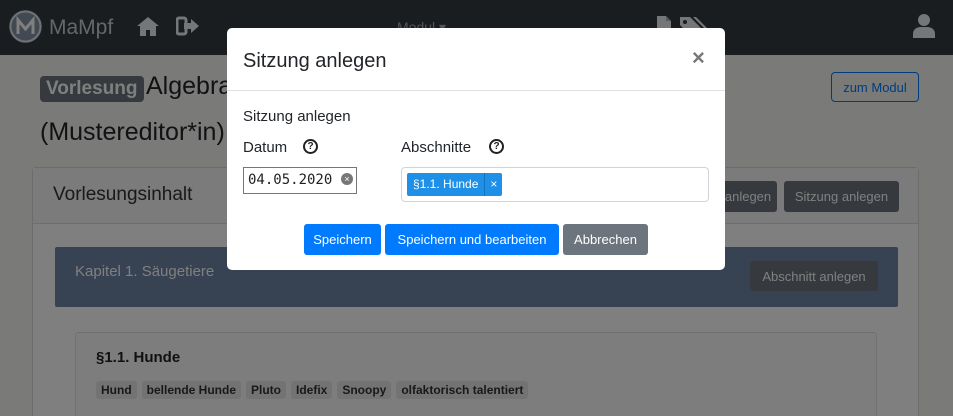  Describe the element at coordinates (342, 239) in the screenshot. I see `save-button: Speichern` at that location.